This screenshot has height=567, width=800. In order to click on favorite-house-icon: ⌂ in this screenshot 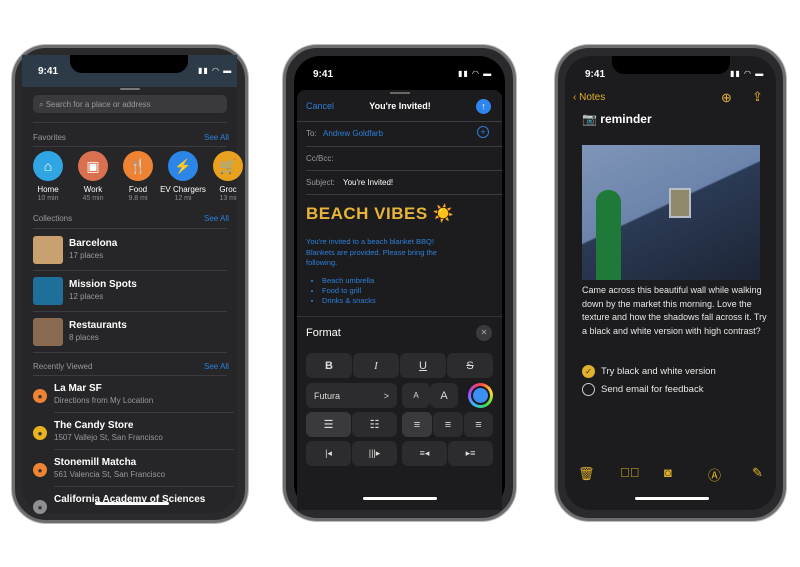, I will do `click(48, 166)`.